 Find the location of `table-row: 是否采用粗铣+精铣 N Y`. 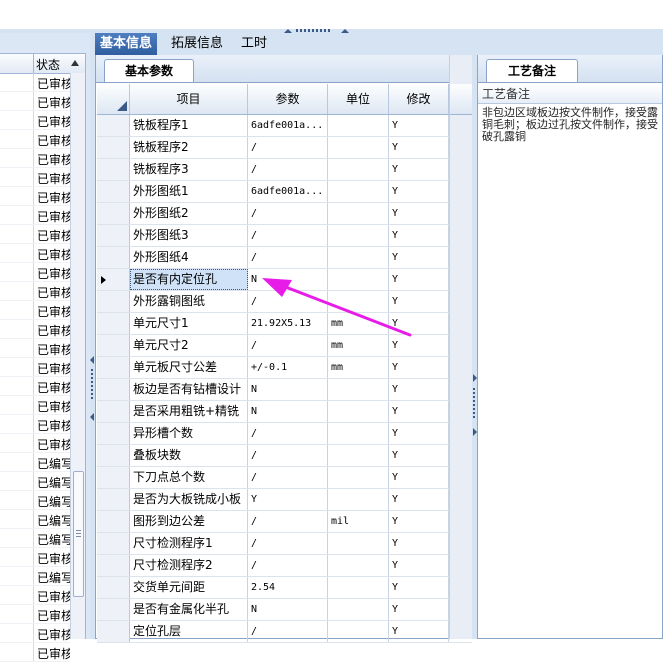

table-row: 是否采用粗铣+精铣 N Y is located at coordinates (284, 412).